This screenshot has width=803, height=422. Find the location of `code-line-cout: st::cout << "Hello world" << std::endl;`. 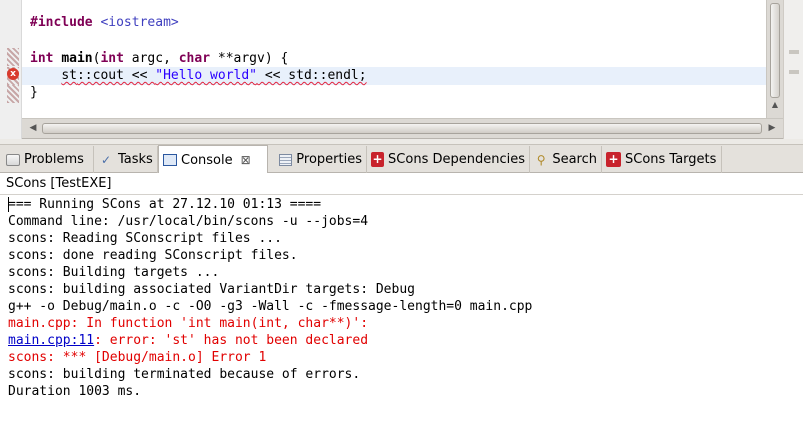

code-line-cout: st::cout << "Hello world" << std::endl; is located at coordinates (198, 75).